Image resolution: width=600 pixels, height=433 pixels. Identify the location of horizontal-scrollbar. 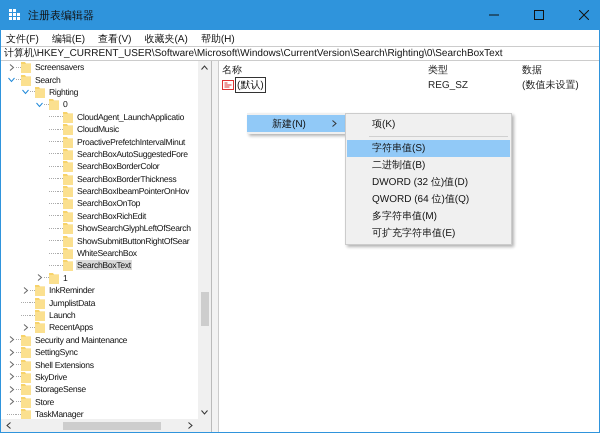
(99, 425).